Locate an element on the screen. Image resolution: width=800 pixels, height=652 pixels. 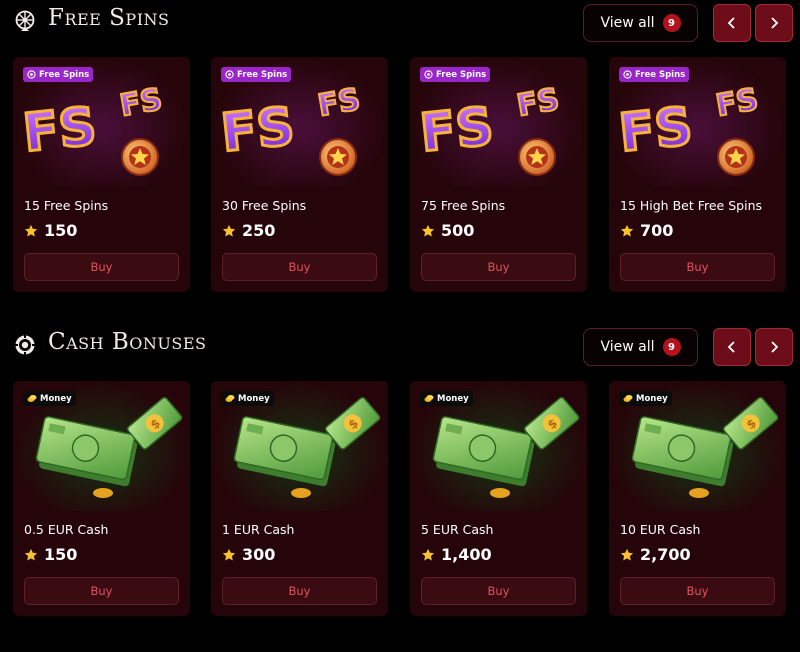
cash-bonus-card: $ Money 1 EUR Cash 300 Buy is located at coordinates (299, 498).